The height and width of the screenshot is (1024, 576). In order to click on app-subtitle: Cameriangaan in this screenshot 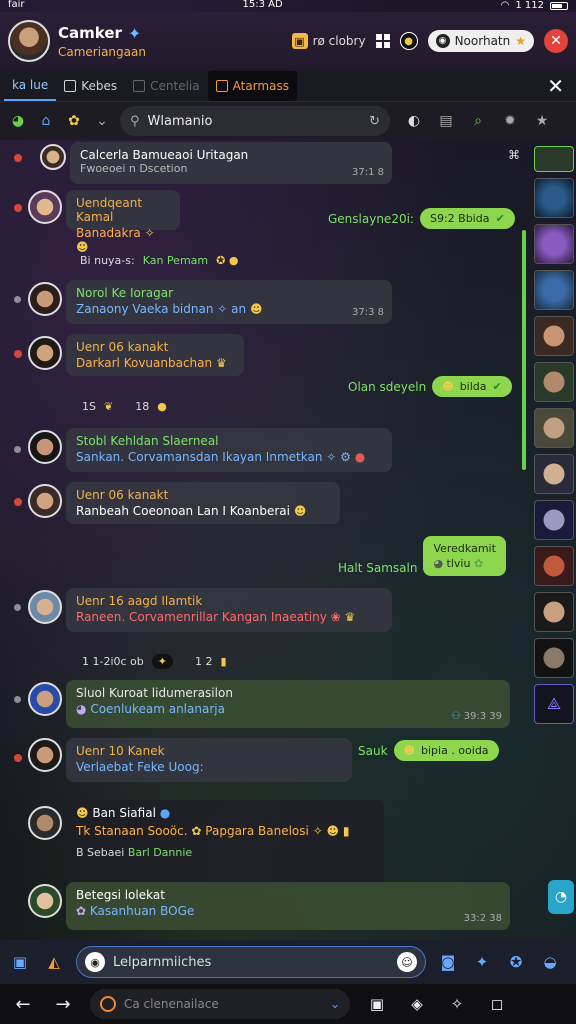, I will do `click(102, 51)`.